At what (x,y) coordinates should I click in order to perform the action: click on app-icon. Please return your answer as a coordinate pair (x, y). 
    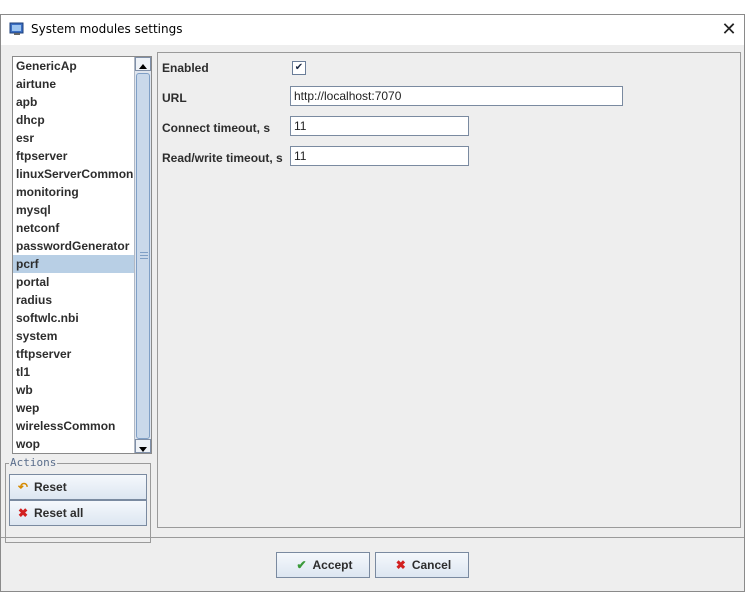
    Looking at the image, I should click on (16, 28).